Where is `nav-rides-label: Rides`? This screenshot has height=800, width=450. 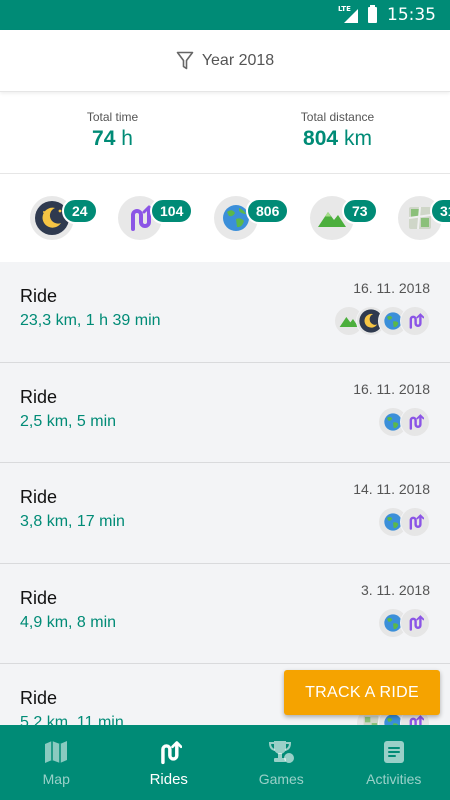
nav-rides-label: Rides is located at coordinates (168, 779).